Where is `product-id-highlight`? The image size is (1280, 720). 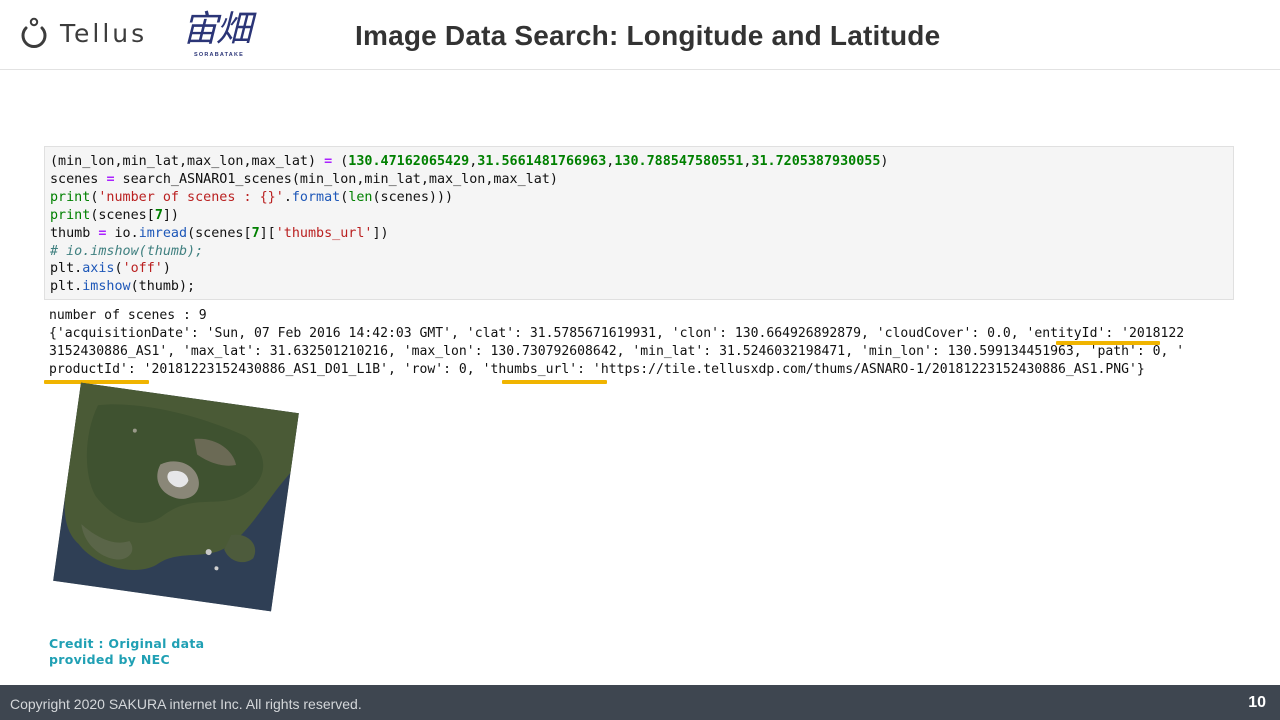
product-id-highlight is located at coordinates (96, 382).